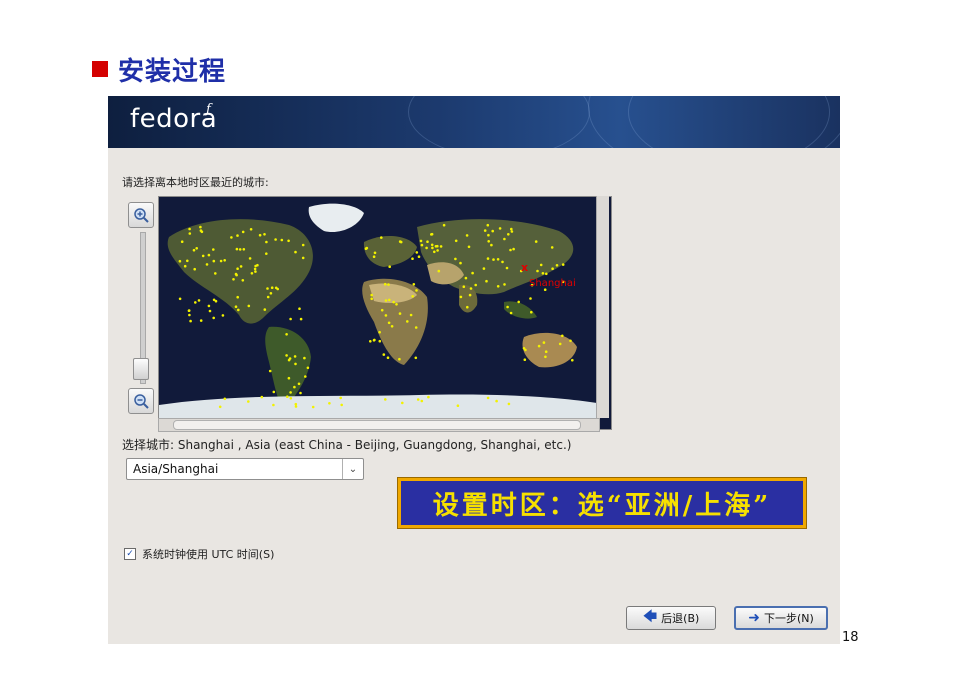 The width and height of the screenshot is (980, 692). I want to click on timezone-select: Asia/Shanghai ⌄, so click(245, 469).